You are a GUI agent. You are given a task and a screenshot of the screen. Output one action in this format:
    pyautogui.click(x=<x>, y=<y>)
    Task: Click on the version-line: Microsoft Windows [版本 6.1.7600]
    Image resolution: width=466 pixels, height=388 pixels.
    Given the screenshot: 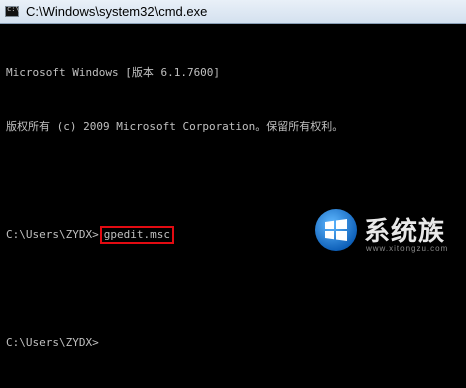 What is the action you would take?
    pyautogui.click(x=113, y=72)
    